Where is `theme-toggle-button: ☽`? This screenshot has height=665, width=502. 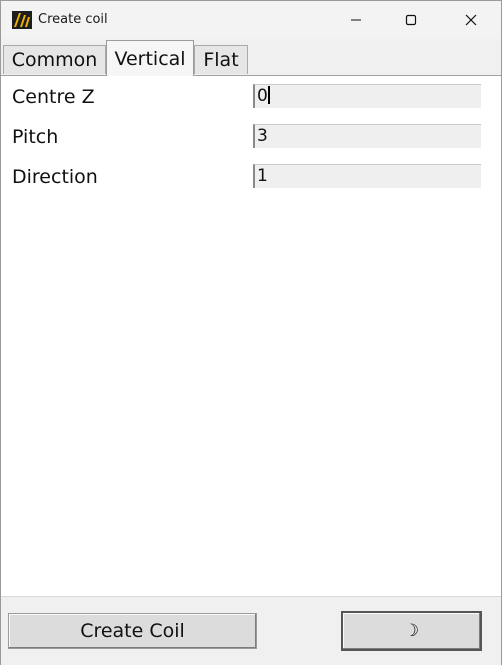
theme-toggle-button: ☽ is located at coordinates (411, 631).